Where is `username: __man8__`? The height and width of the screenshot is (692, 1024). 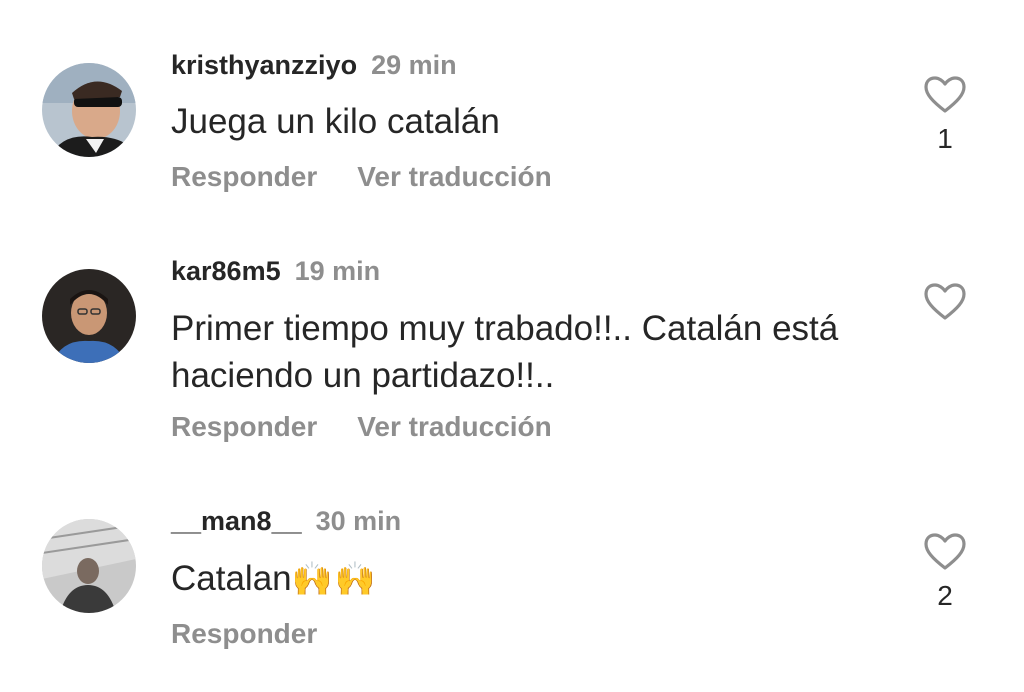 username: __man8__ is located at coordinates (236, 521).